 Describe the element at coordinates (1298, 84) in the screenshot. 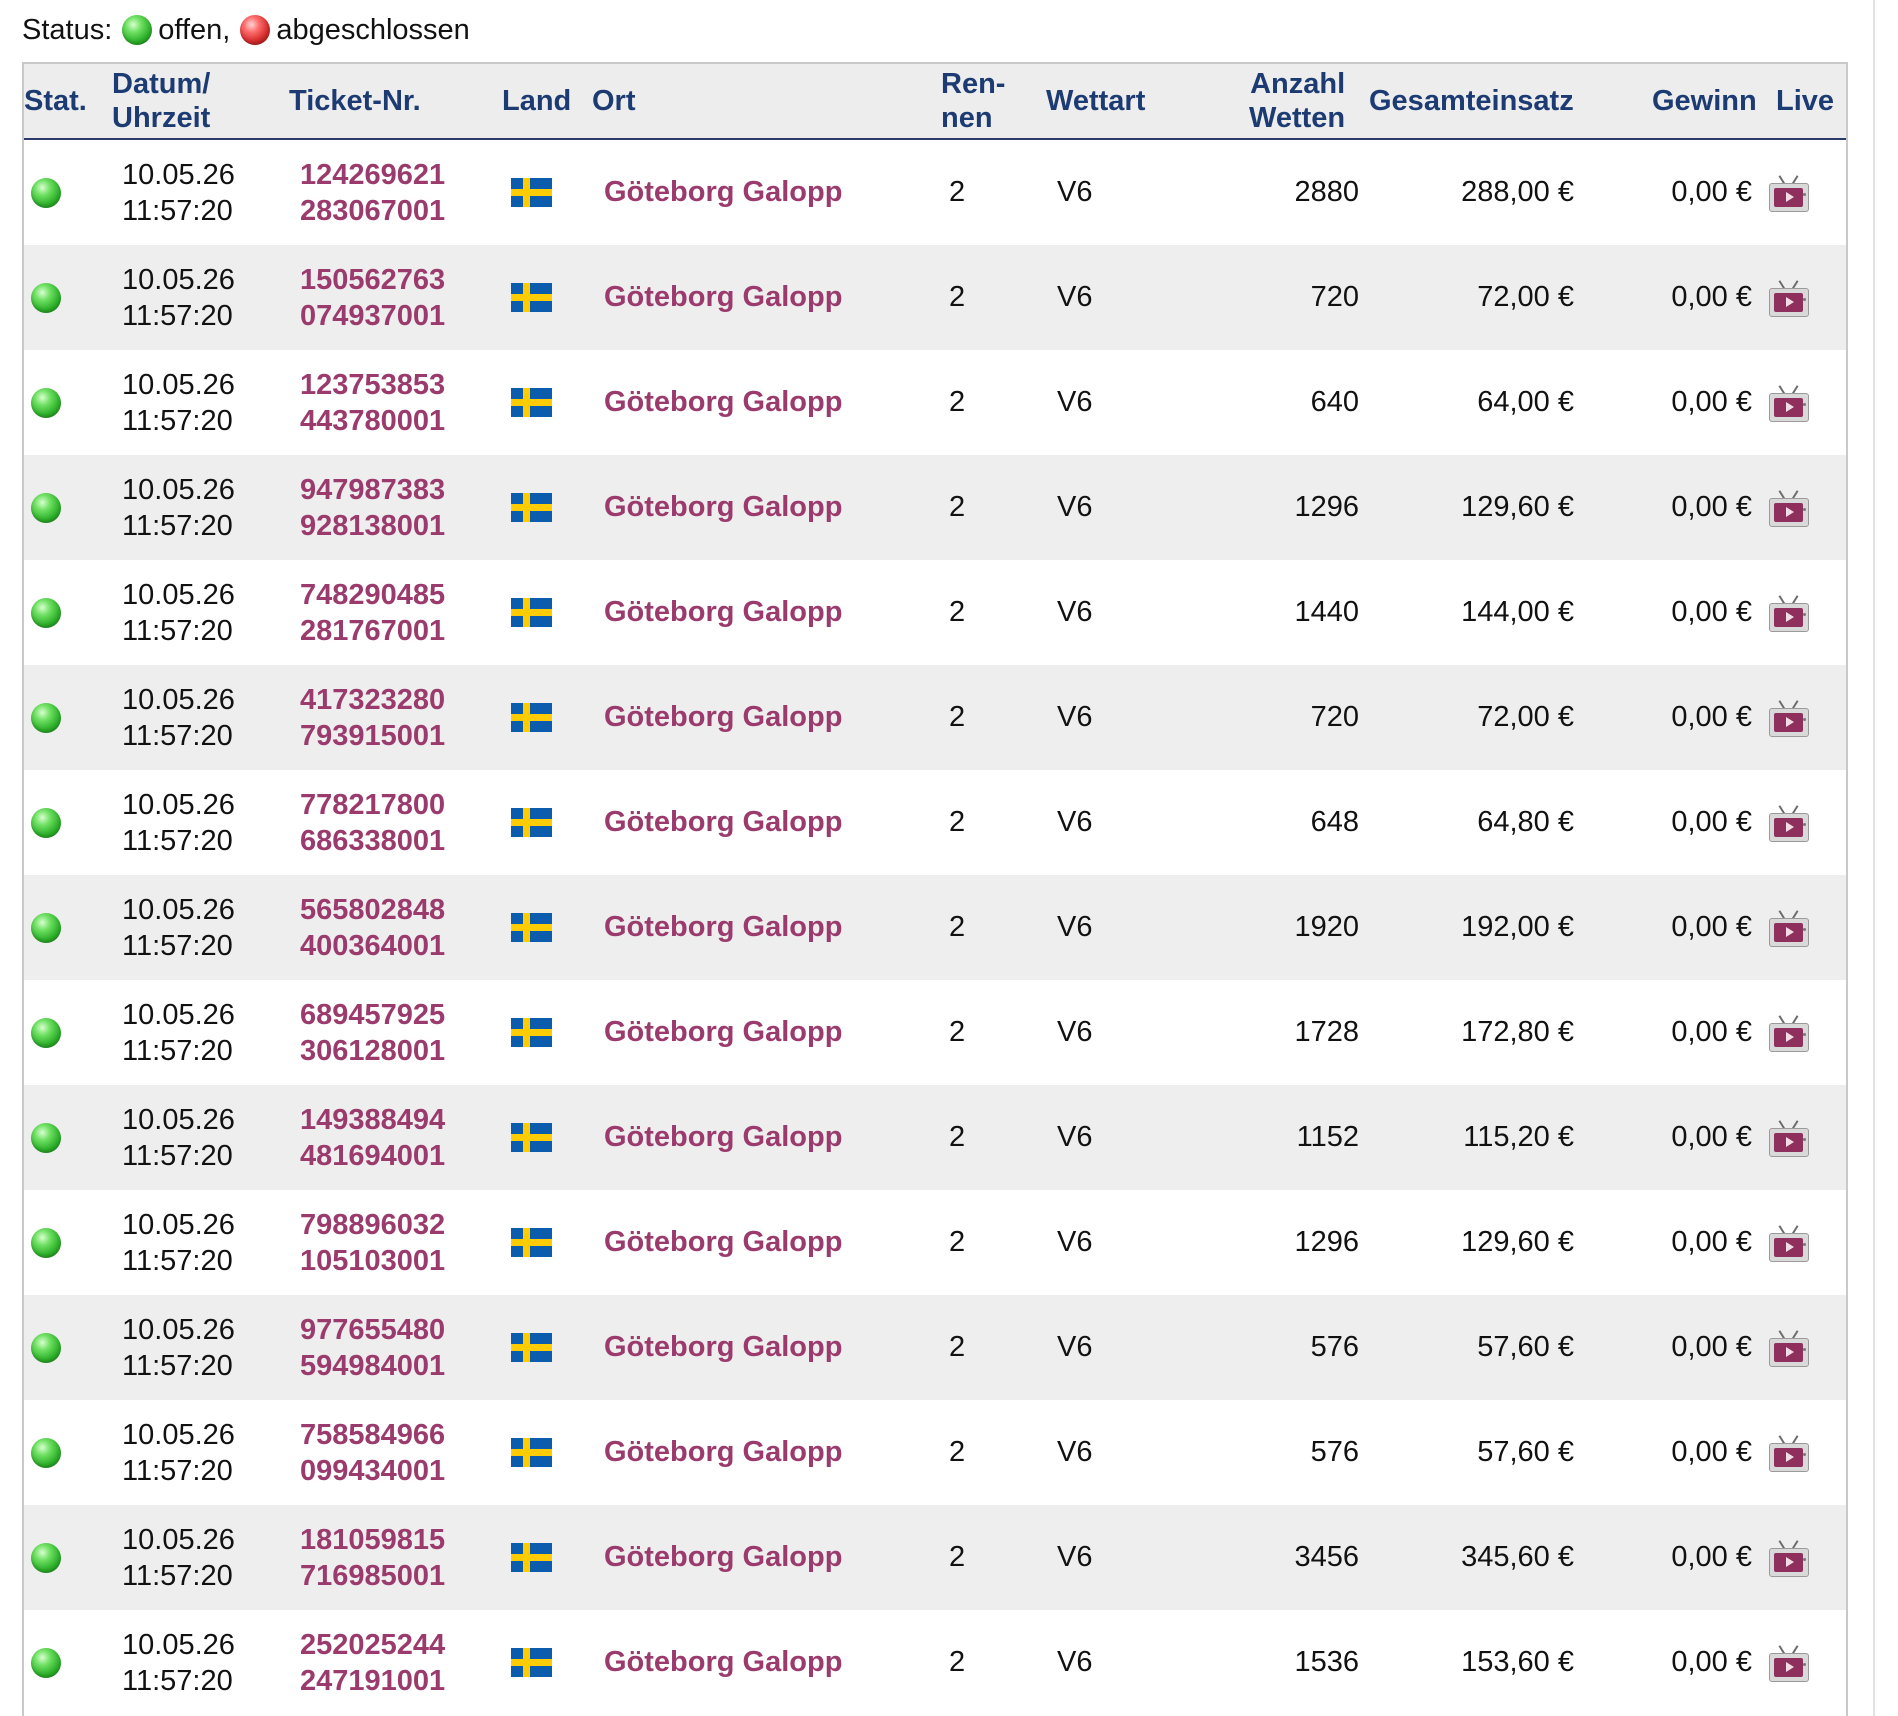

I see `column-header-bet-count-line-1: Anzahl` at that location.